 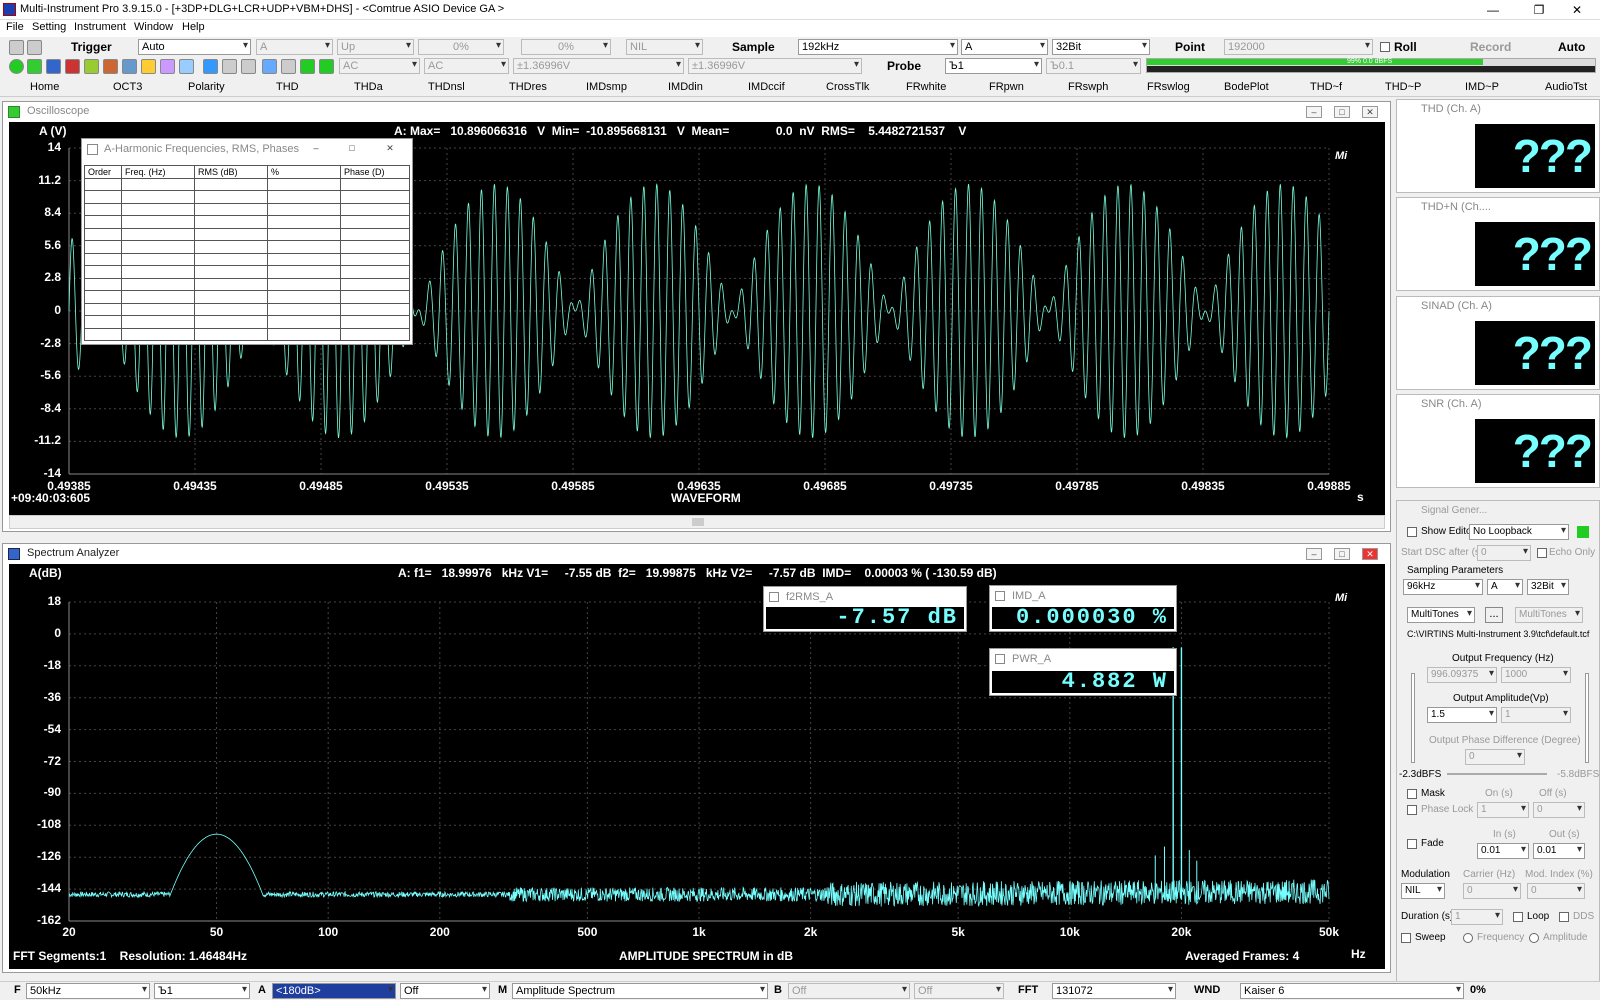 What do you see at coordinates (1342, 554) in the screenshot?
I see `spec-maximize-button: □` at bounding box center [1342, 554].